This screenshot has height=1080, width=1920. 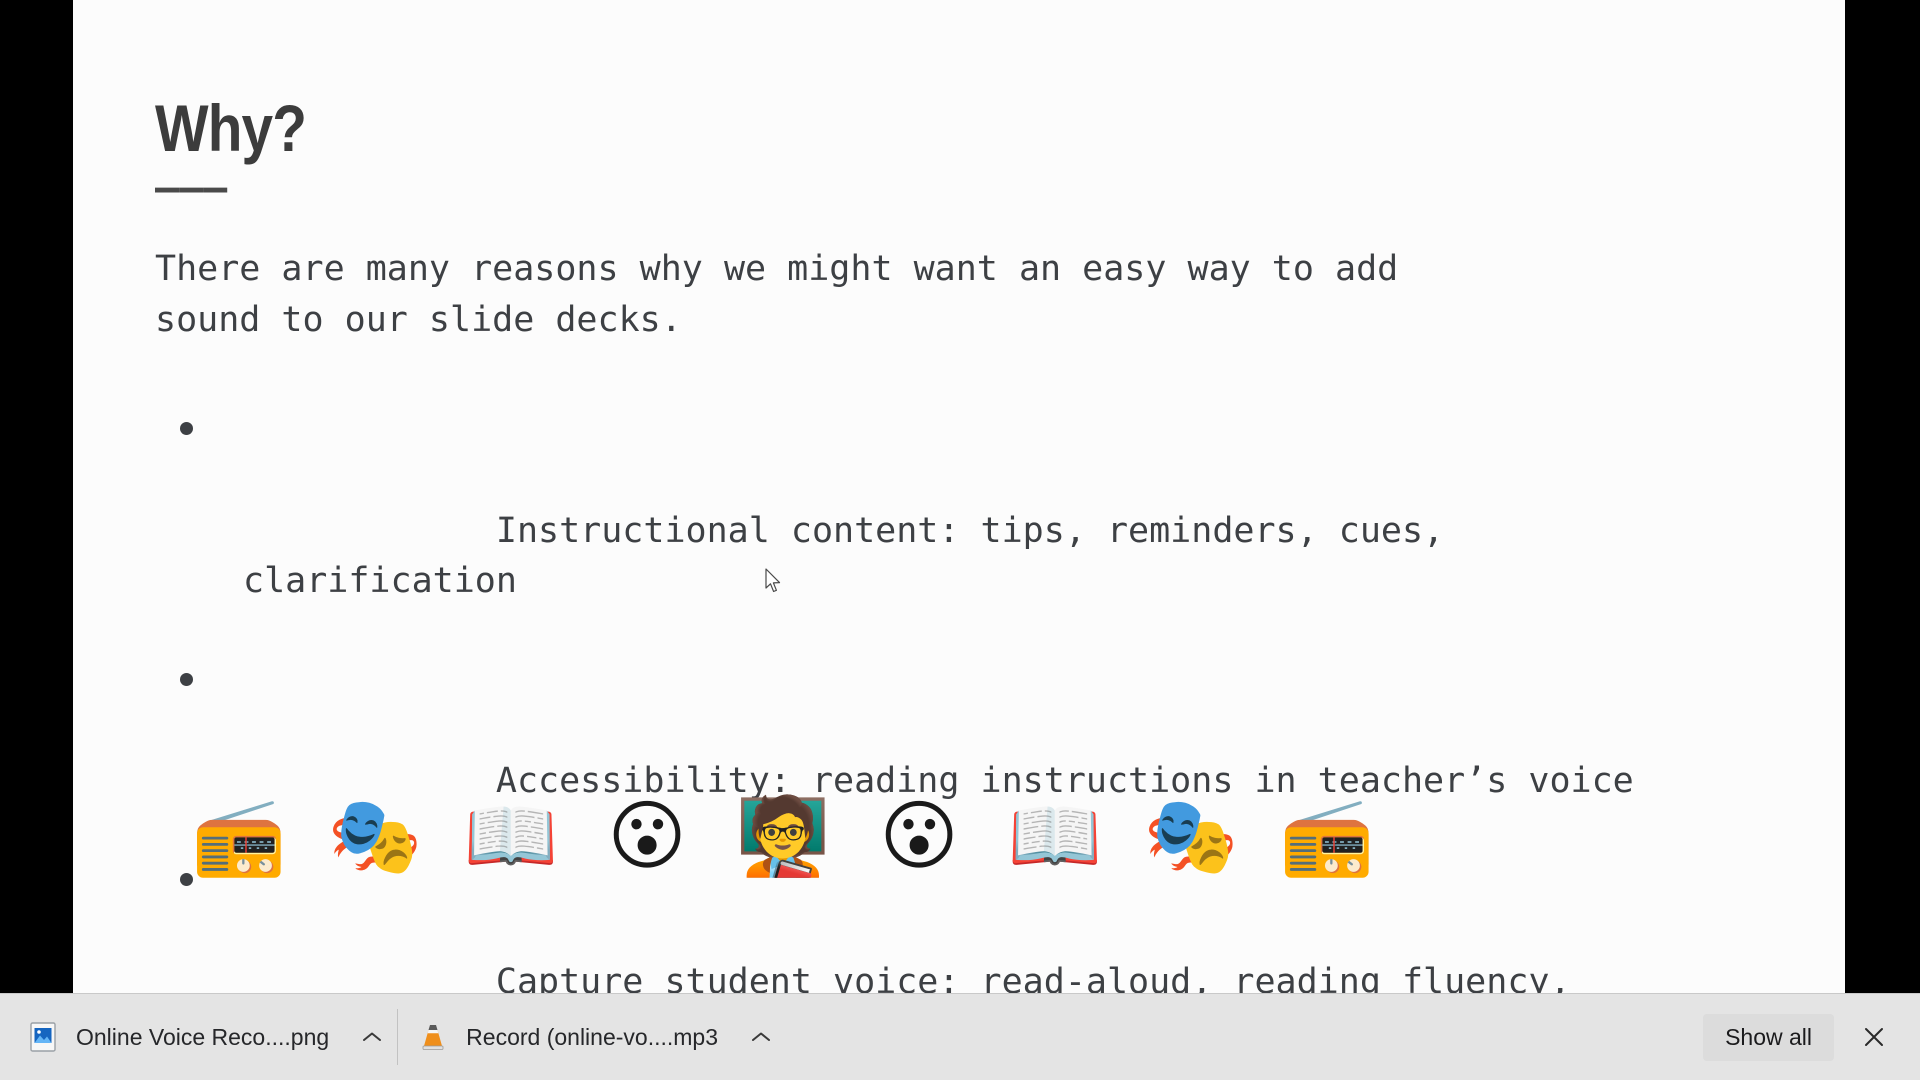 I want to click on image-file-icon, so click(x=43, y=1037).